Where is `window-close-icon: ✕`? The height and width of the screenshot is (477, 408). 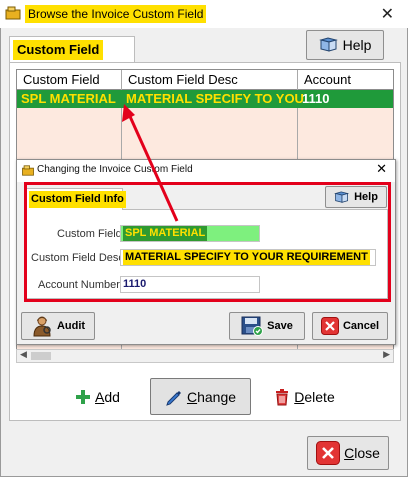
window-close-icon: ✕ is located at coordinates (387, 13).